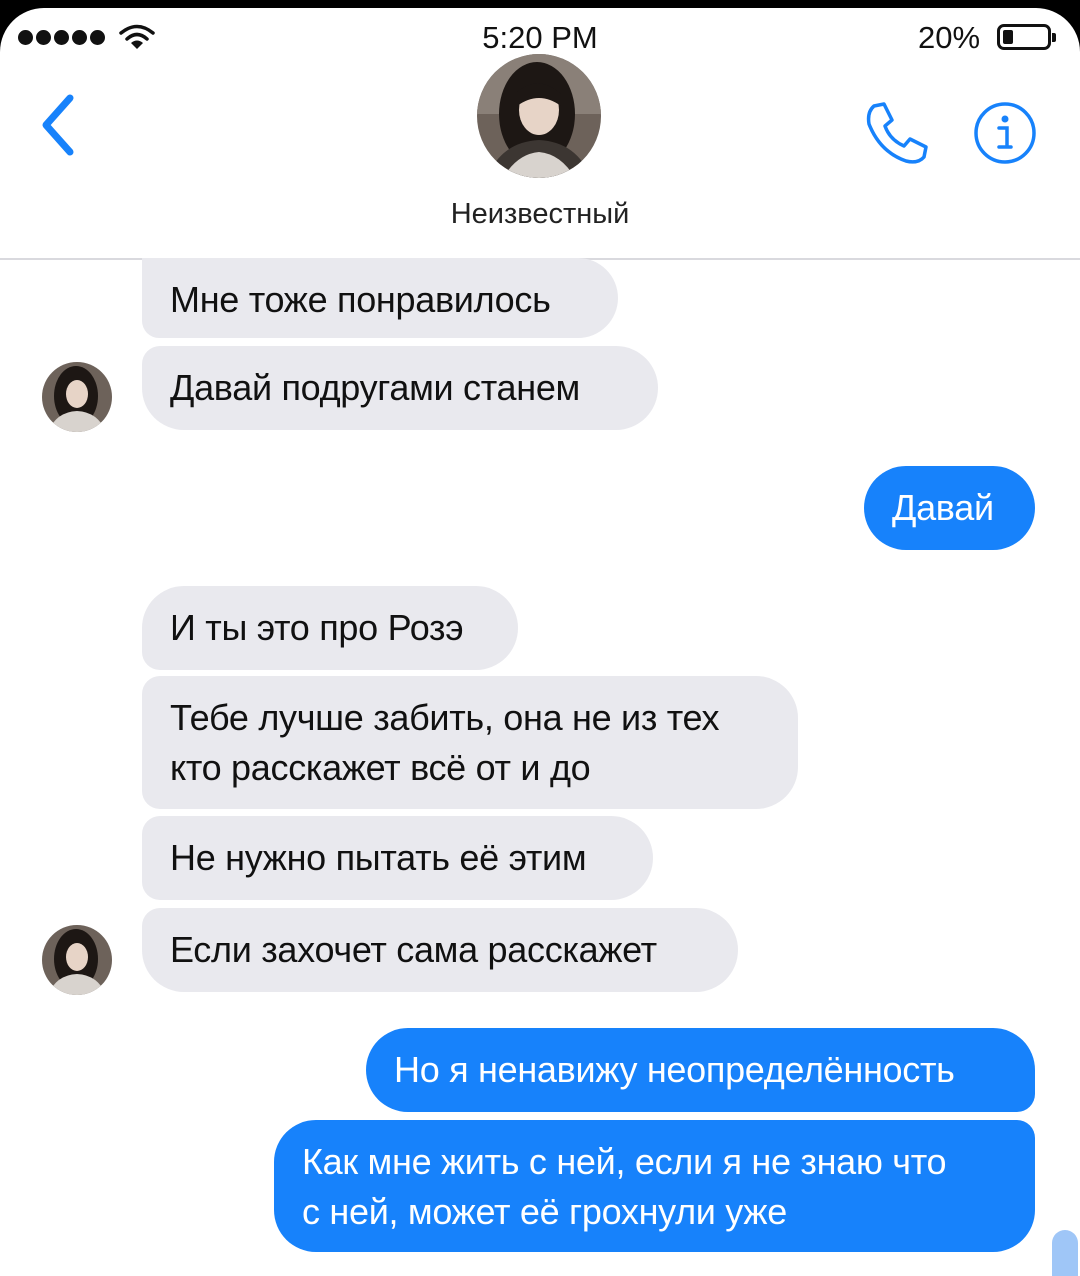 This screenshot has width=1080, height=1276. Describe the element at coordinates (1026, 37) in the screenshot. I see `battery-icon` at that location.